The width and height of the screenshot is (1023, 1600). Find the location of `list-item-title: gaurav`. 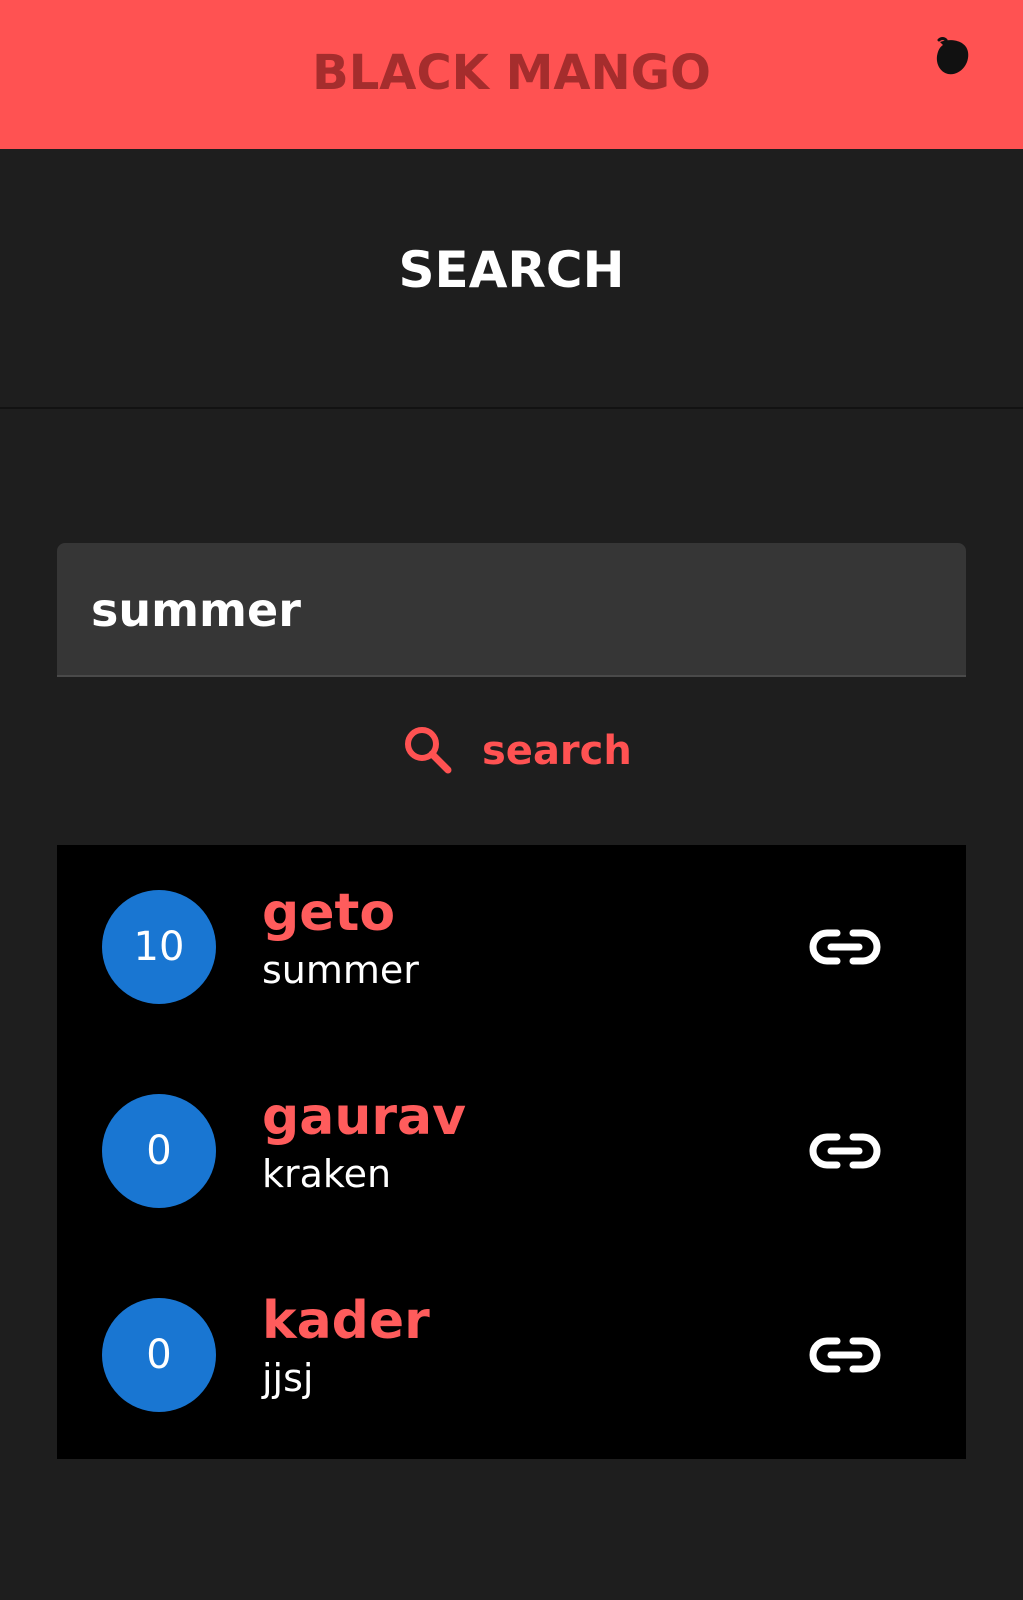

list-item-title: gaurav is located at coordinates (364, 1117).